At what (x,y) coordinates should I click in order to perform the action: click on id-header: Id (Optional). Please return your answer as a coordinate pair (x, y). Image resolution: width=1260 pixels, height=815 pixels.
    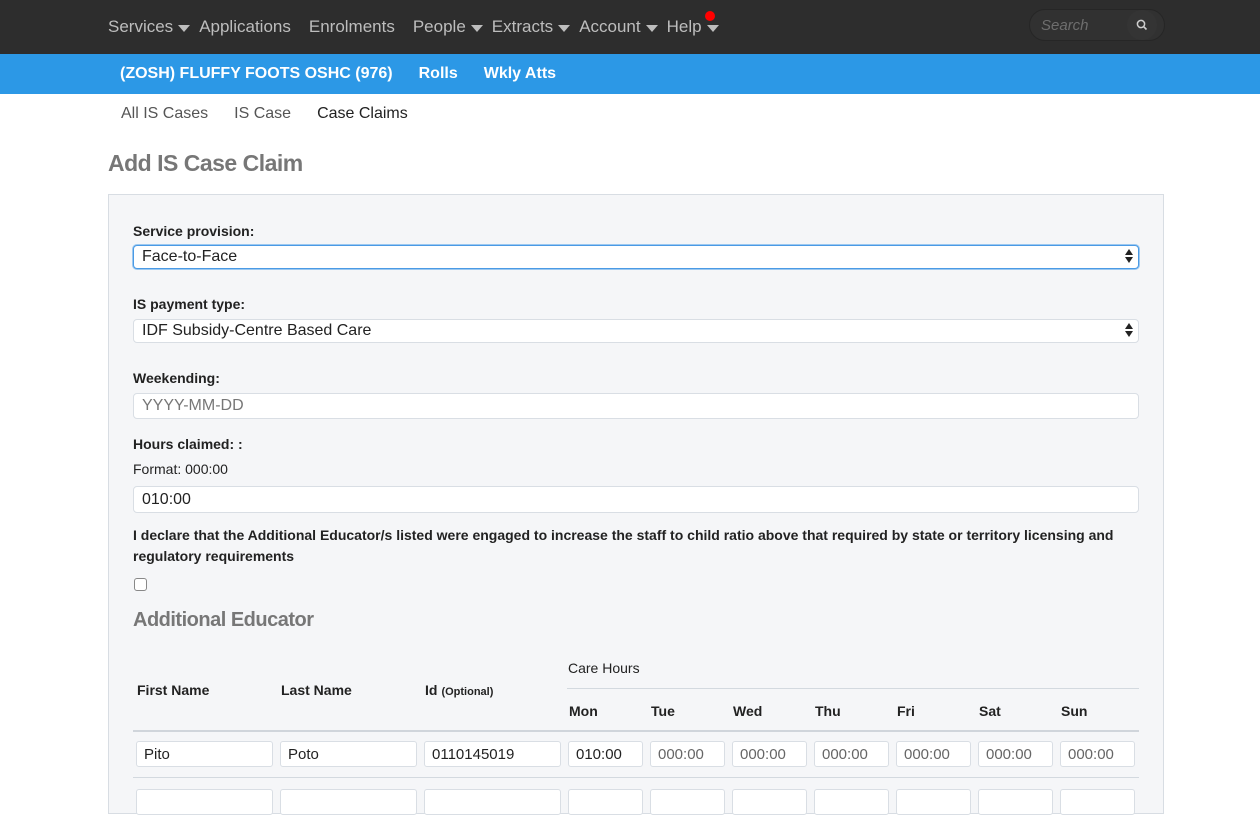
    Looking at the image, I should click on (459, 690).